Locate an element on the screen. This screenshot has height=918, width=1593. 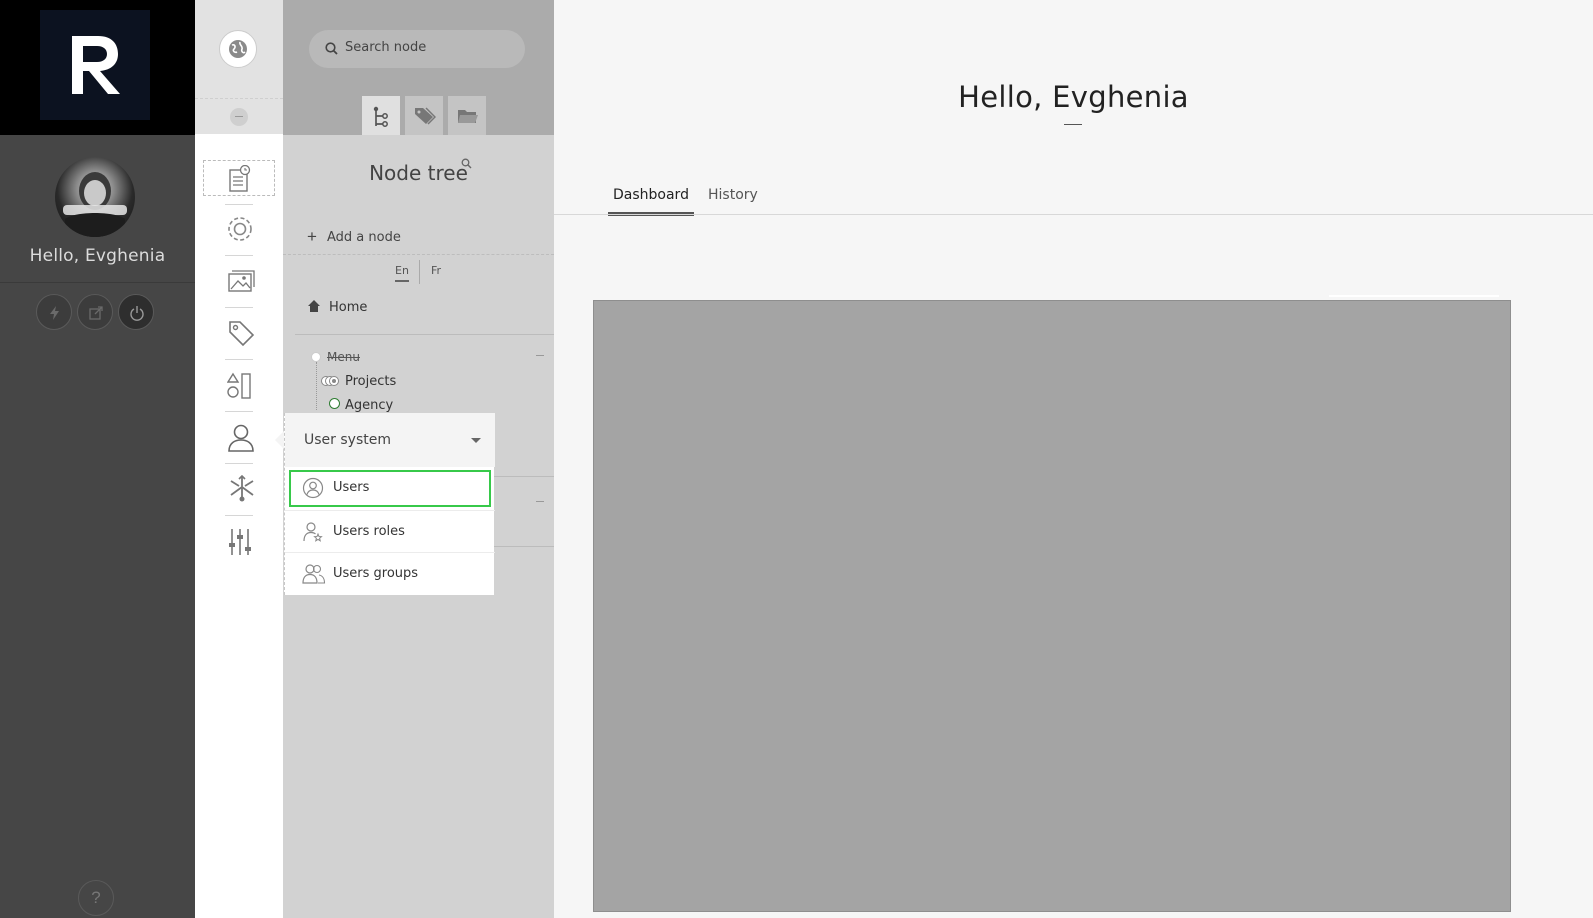
nav-item-settings is located at coordinates (239, 230).